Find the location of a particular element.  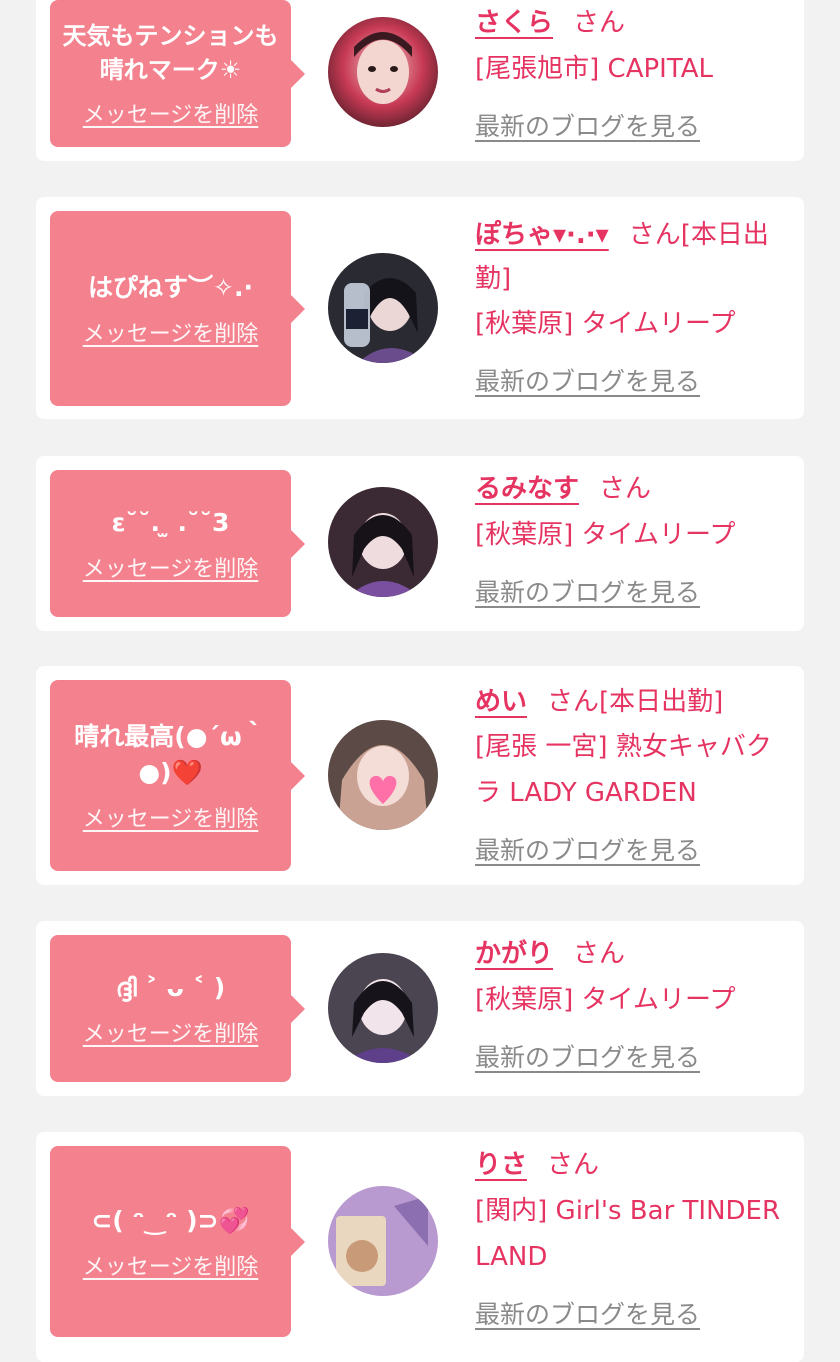

name-line: めい さん[本日出勤] is located at coordinates (631, 702).